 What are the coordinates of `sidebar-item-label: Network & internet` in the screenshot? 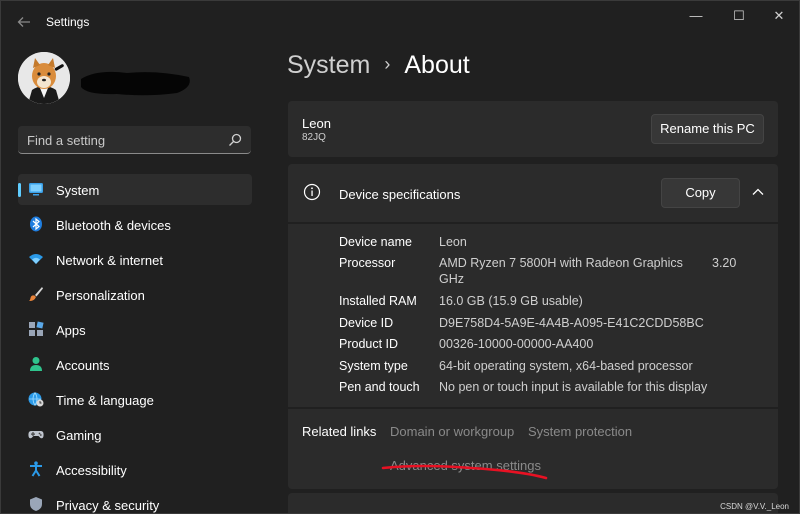 It's located at (109, 260).